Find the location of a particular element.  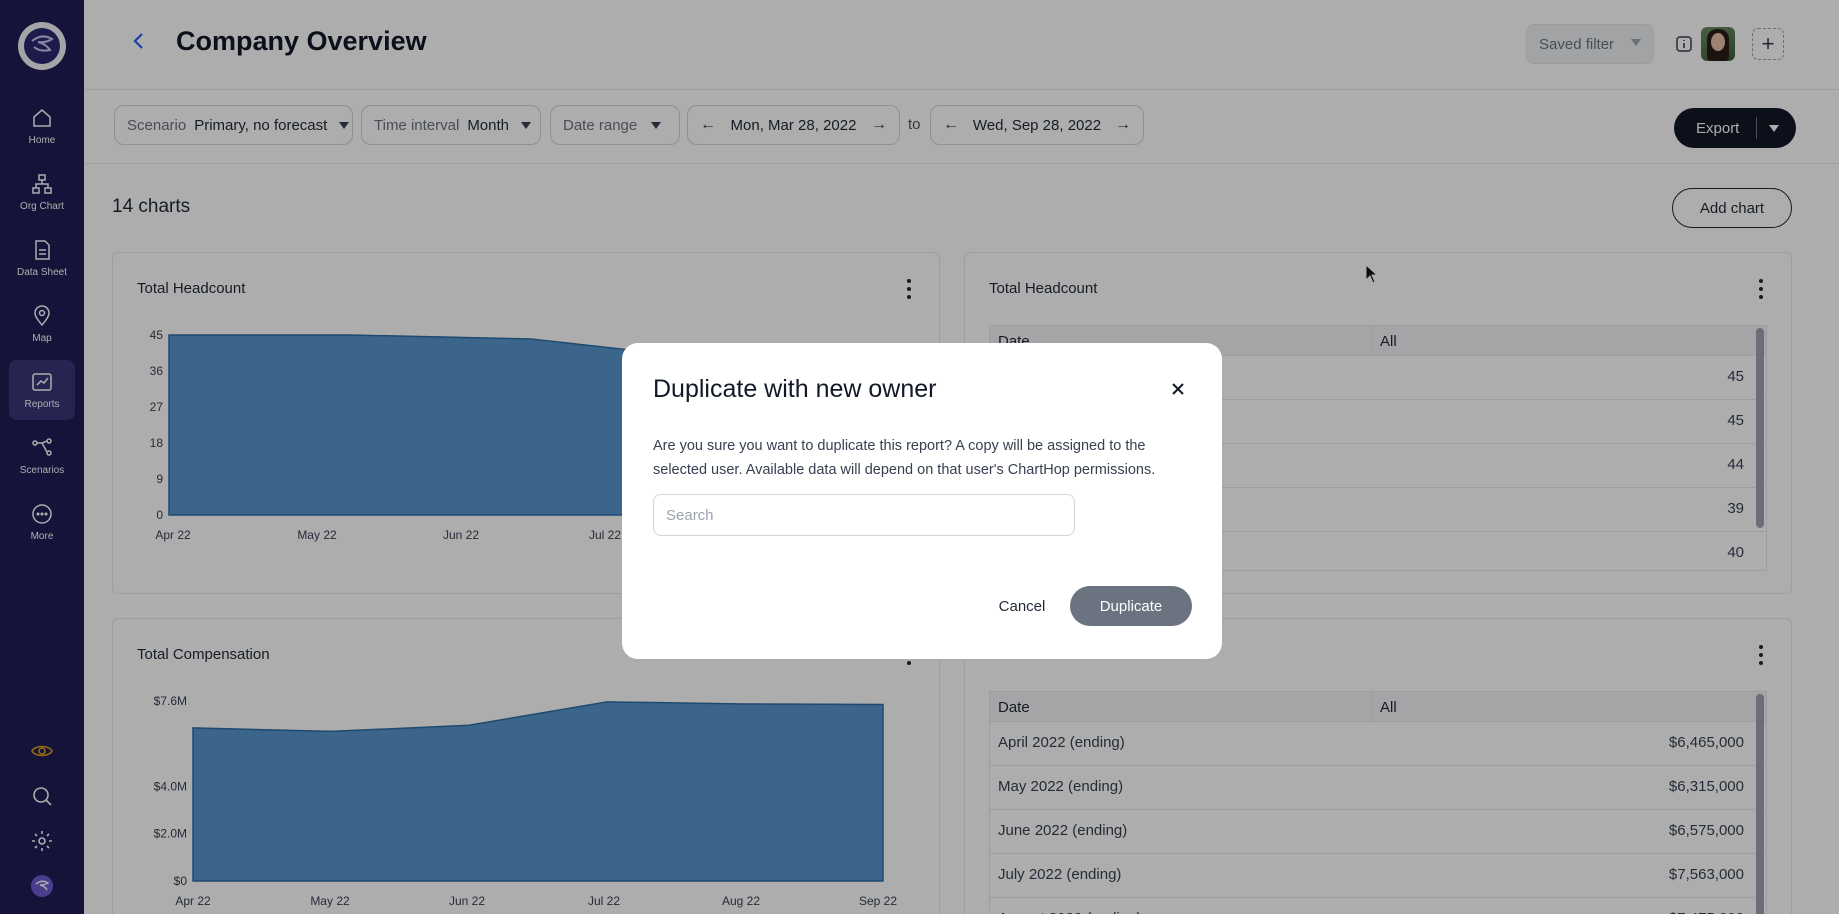

duplicate-button: Duplicate is located at coordinates (1131, 606).